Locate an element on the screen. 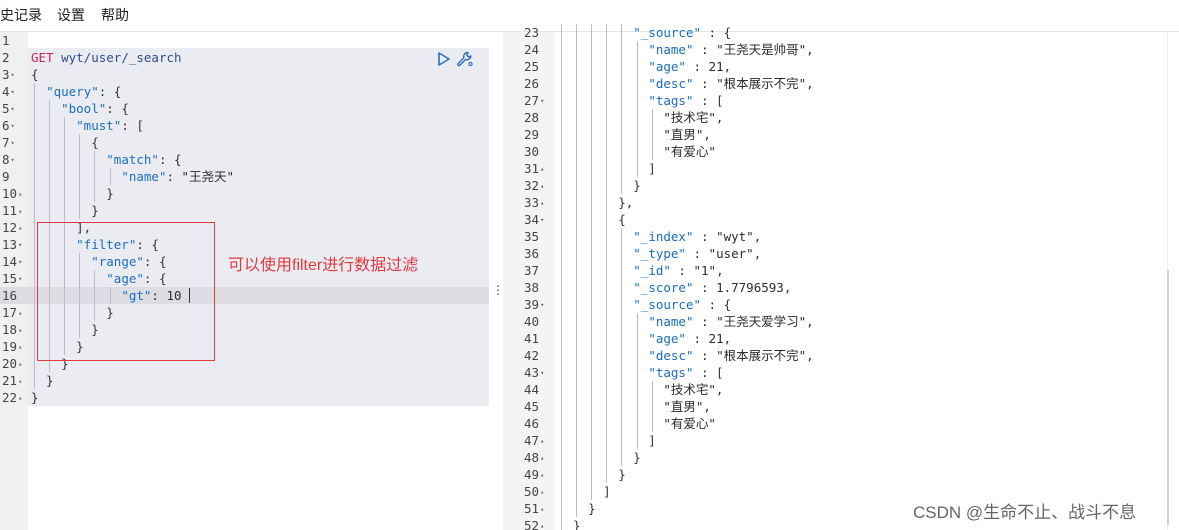 The height and width of the screenshot is (530, 1179). wrench-icon is located at coordinates (465, 59).